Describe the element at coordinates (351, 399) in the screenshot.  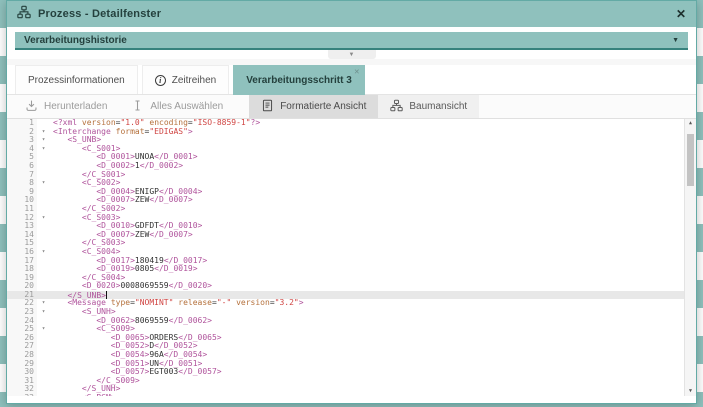
I see `dialog-footer` at that location.